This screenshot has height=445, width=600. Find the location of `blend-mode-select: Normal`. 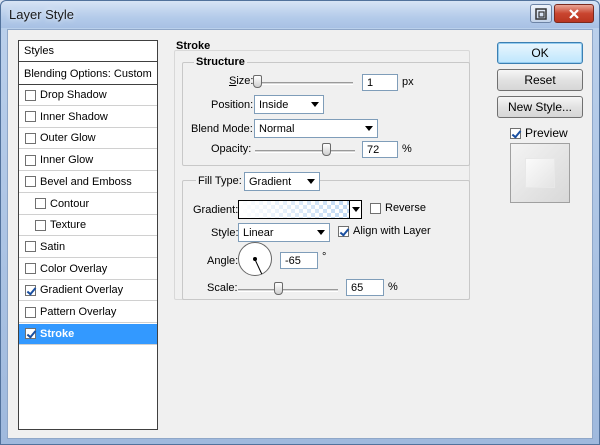

blend-mode-select: Normal is located at coordinates (316, 128).